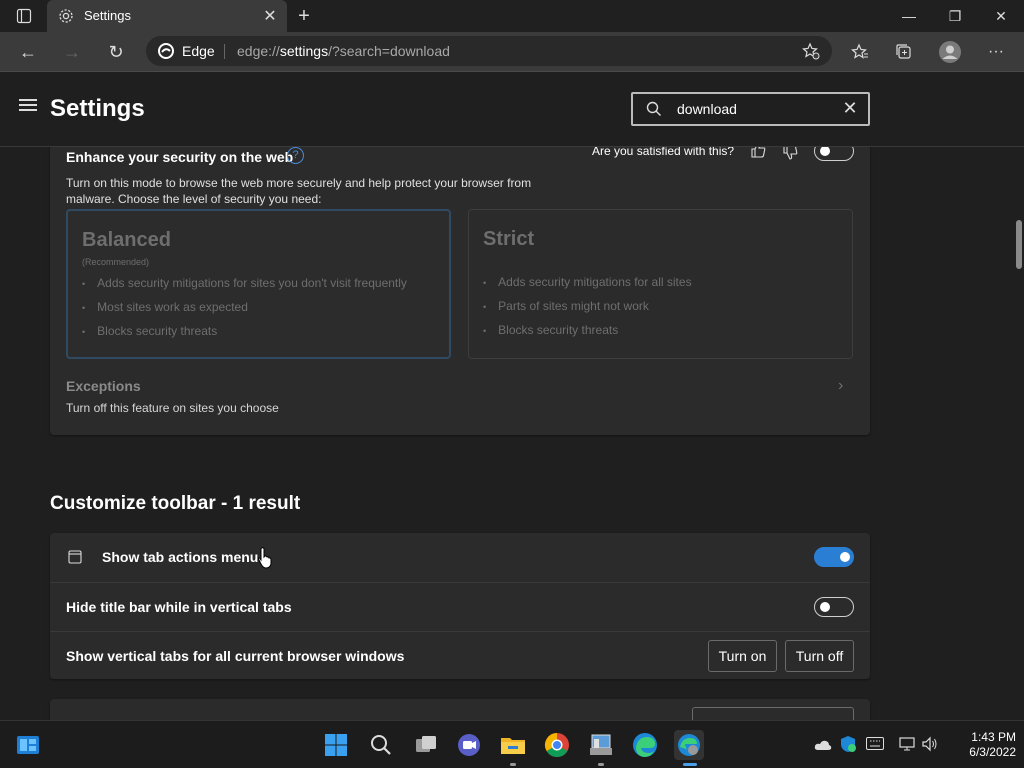  I want to click on setting-row-hide-title-bar: Hide title bar while in vertical tabs, so click(460, 606).